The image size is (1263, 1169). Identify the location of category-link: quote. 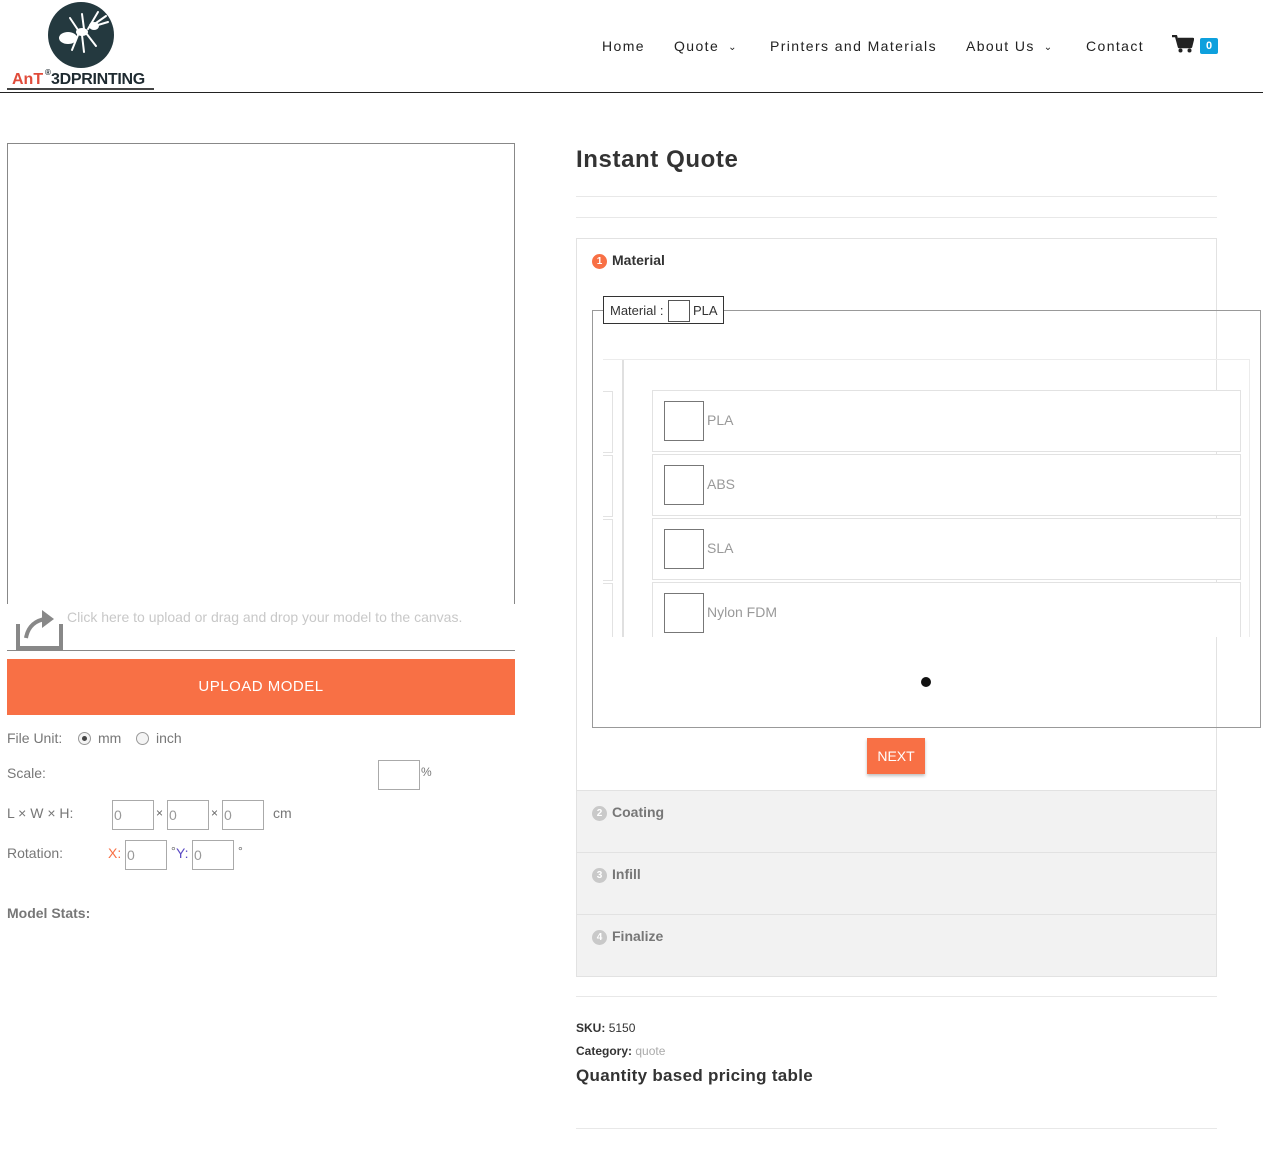
(650, 1051).